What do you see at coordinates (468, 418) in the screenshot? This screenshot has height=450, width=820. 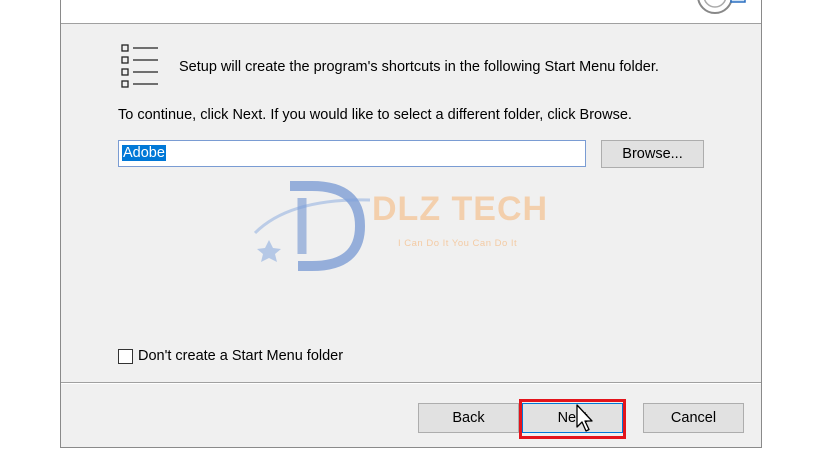 I see `back-button: Back` at bounding box center [468, 418].